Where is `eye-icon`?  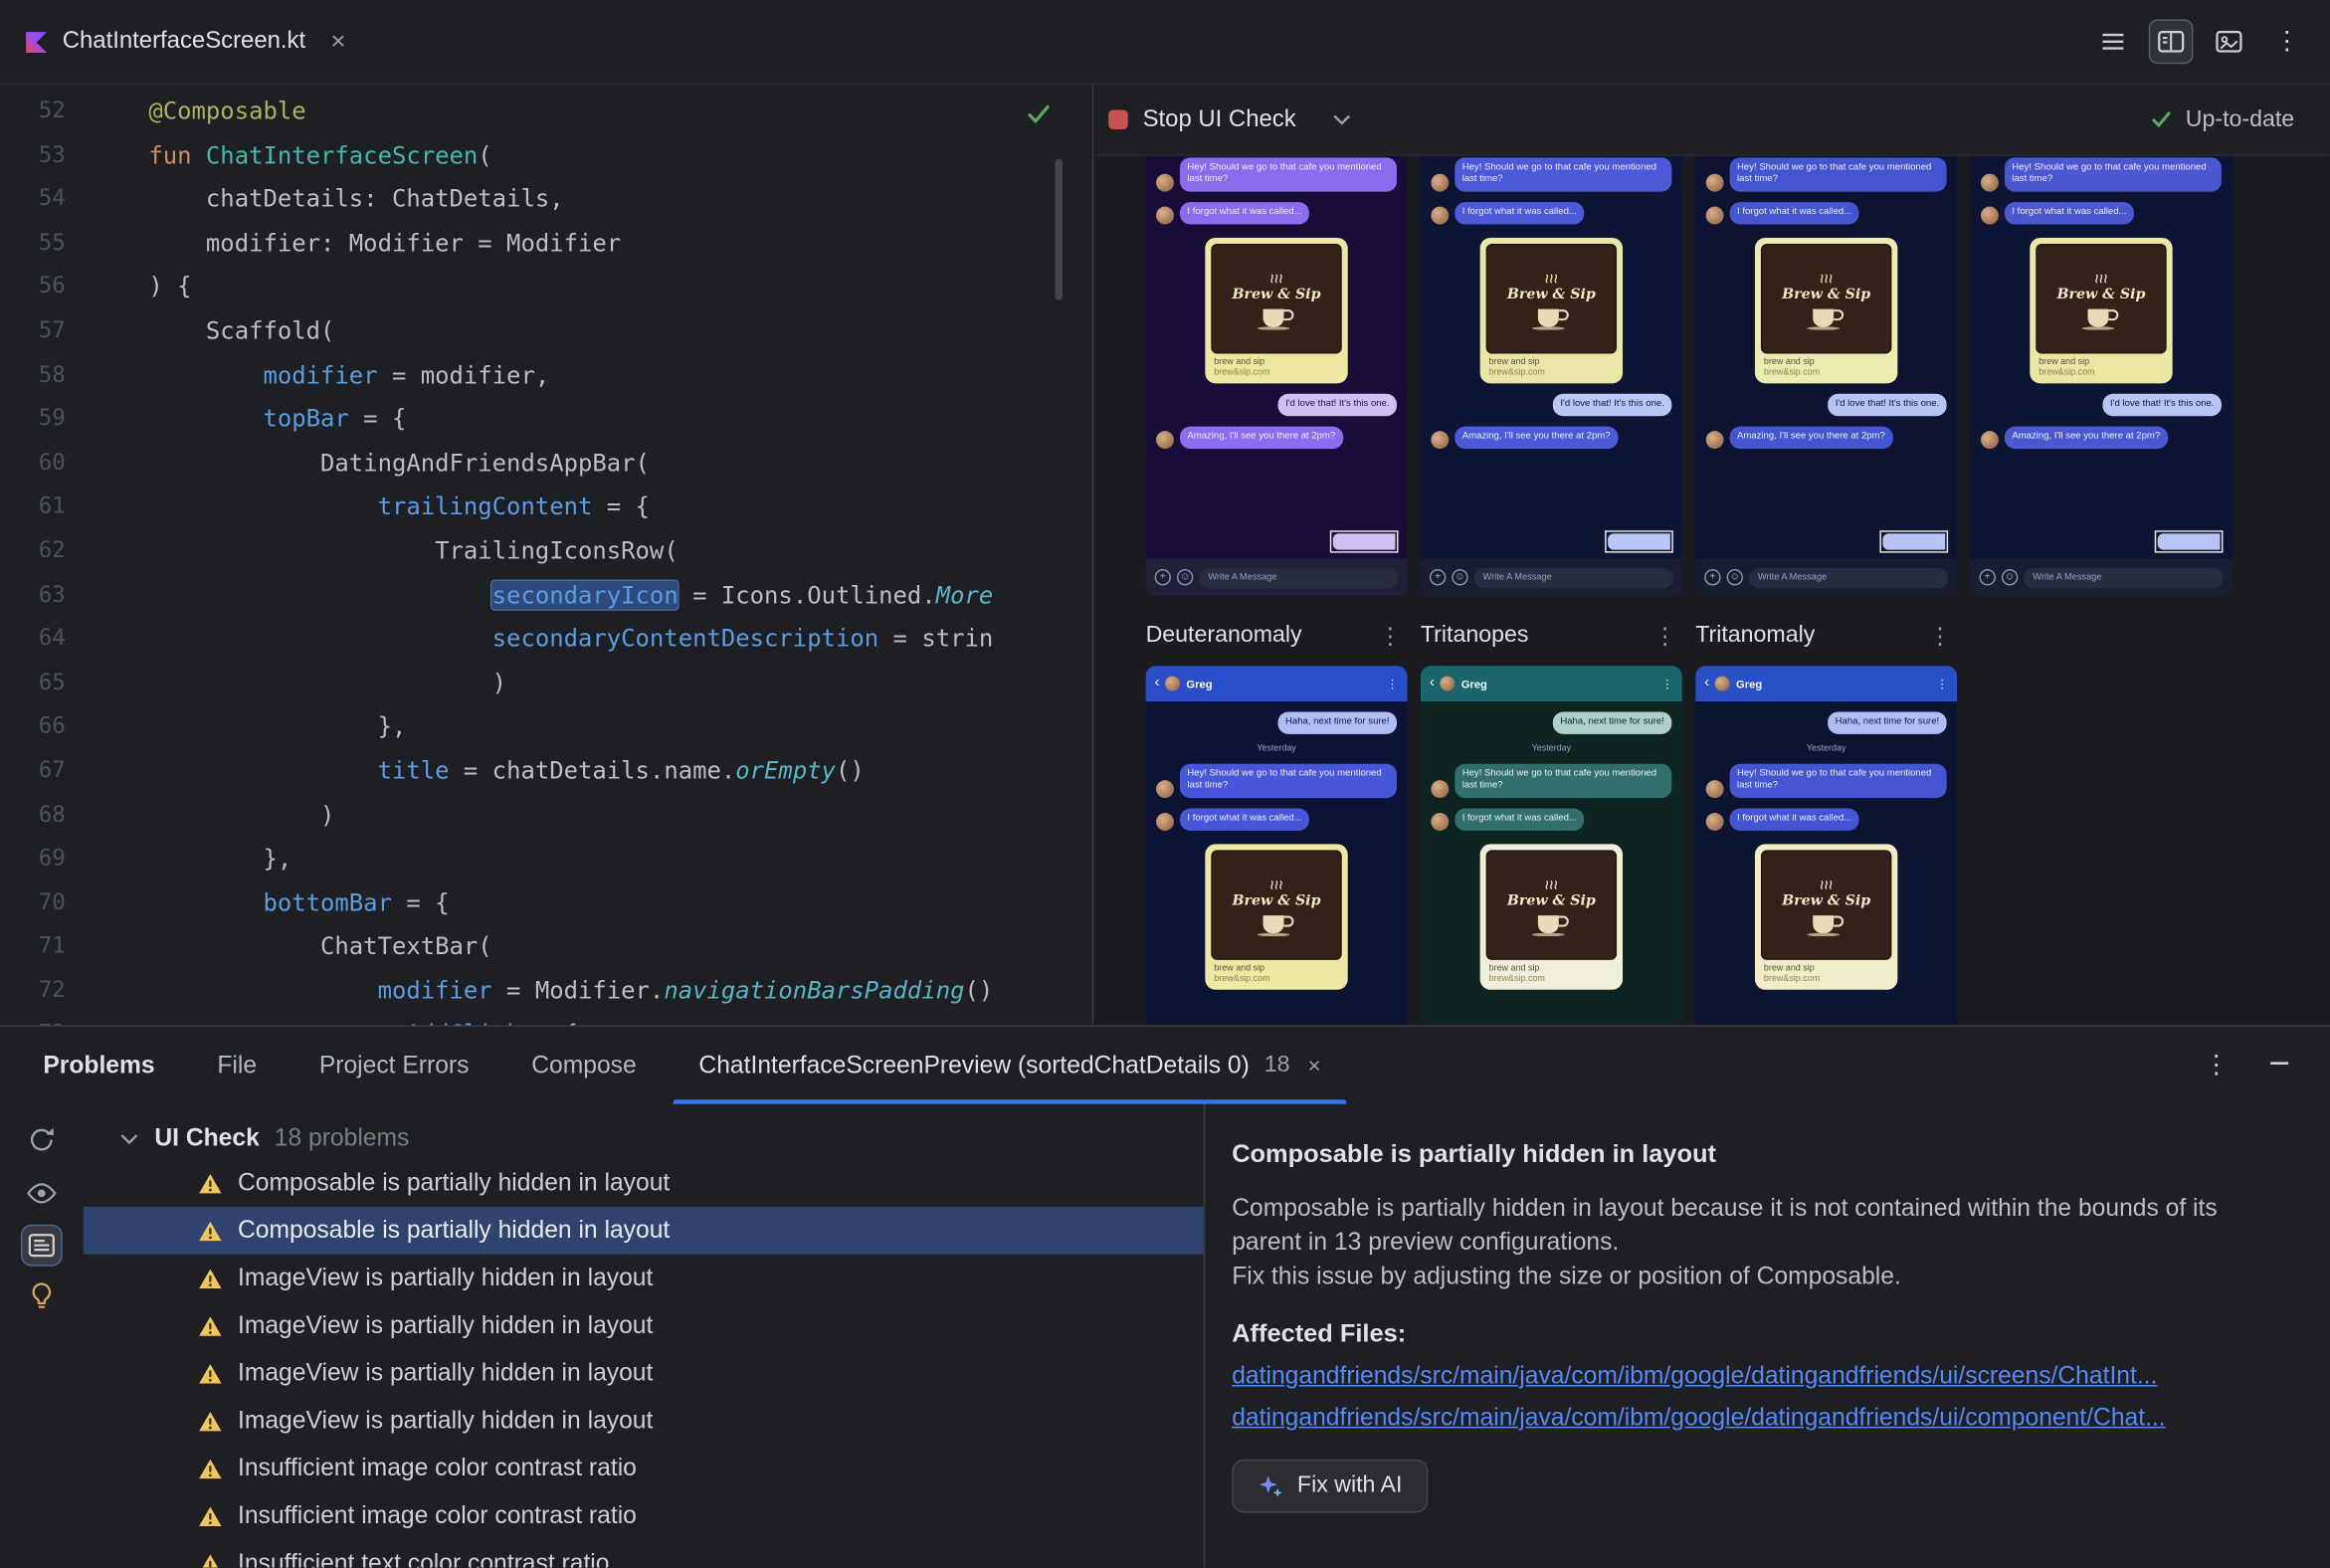 eye-icon is located at coordinates (41, 1193).